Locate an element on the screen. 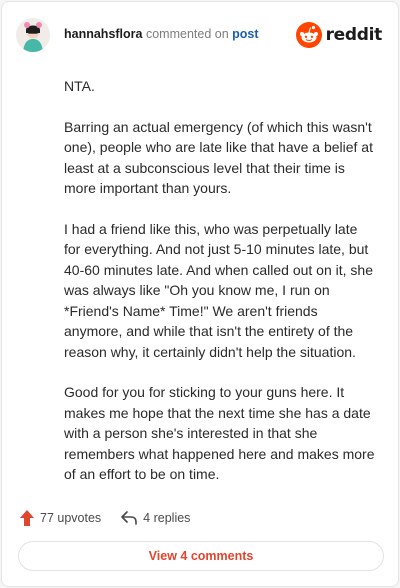  reddit-logo: reddit is located at coordinates (339, 35).